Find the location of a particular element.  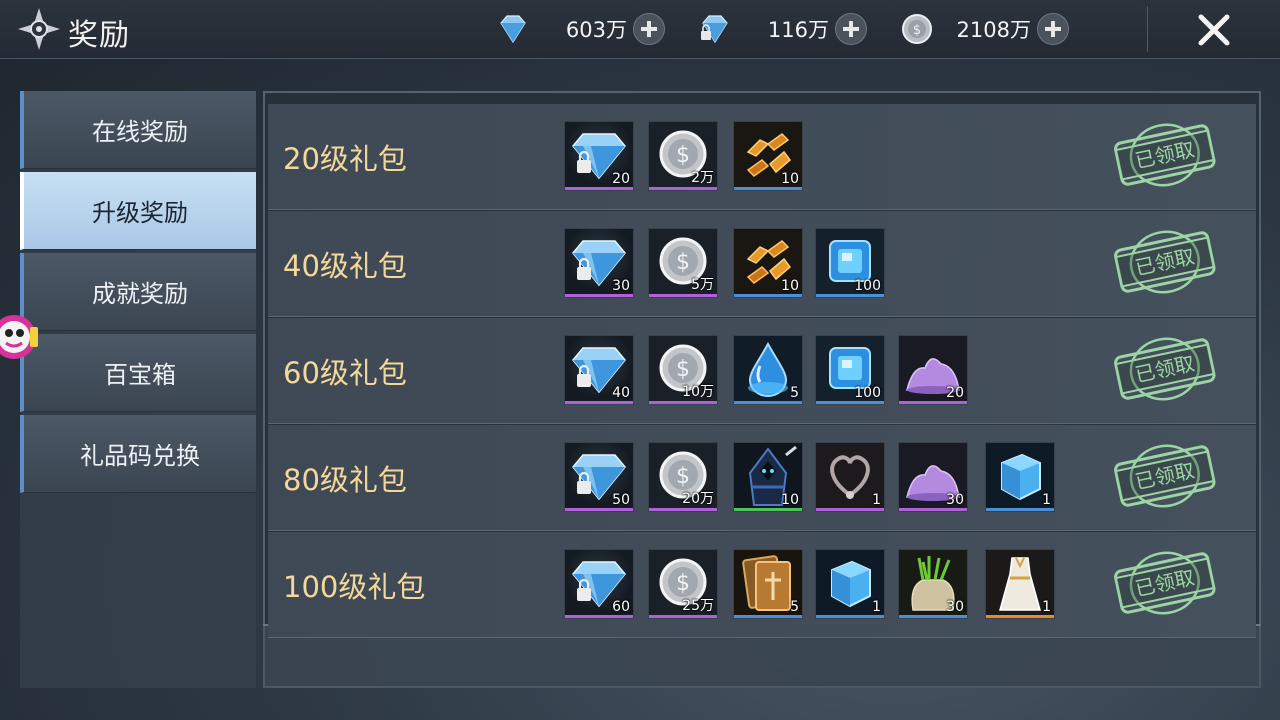

pack-title: 60级礼包 is located at coordinates (345, 373).